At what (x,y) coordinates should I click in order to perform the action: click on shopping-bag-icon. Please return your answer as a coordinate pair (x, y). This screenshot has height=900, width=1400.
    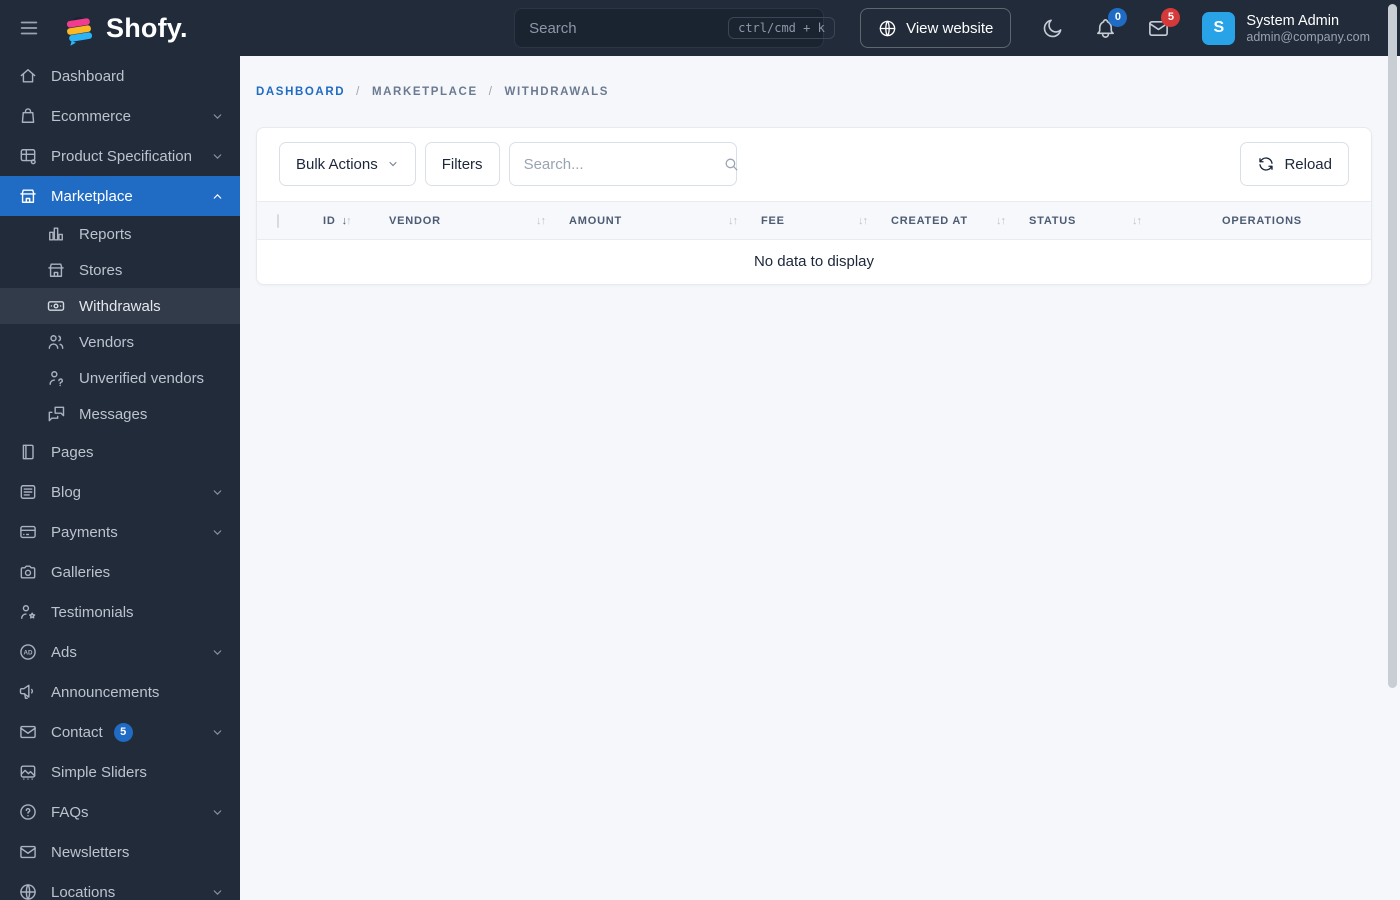
    Looking at the image, I should click on (28, 116).